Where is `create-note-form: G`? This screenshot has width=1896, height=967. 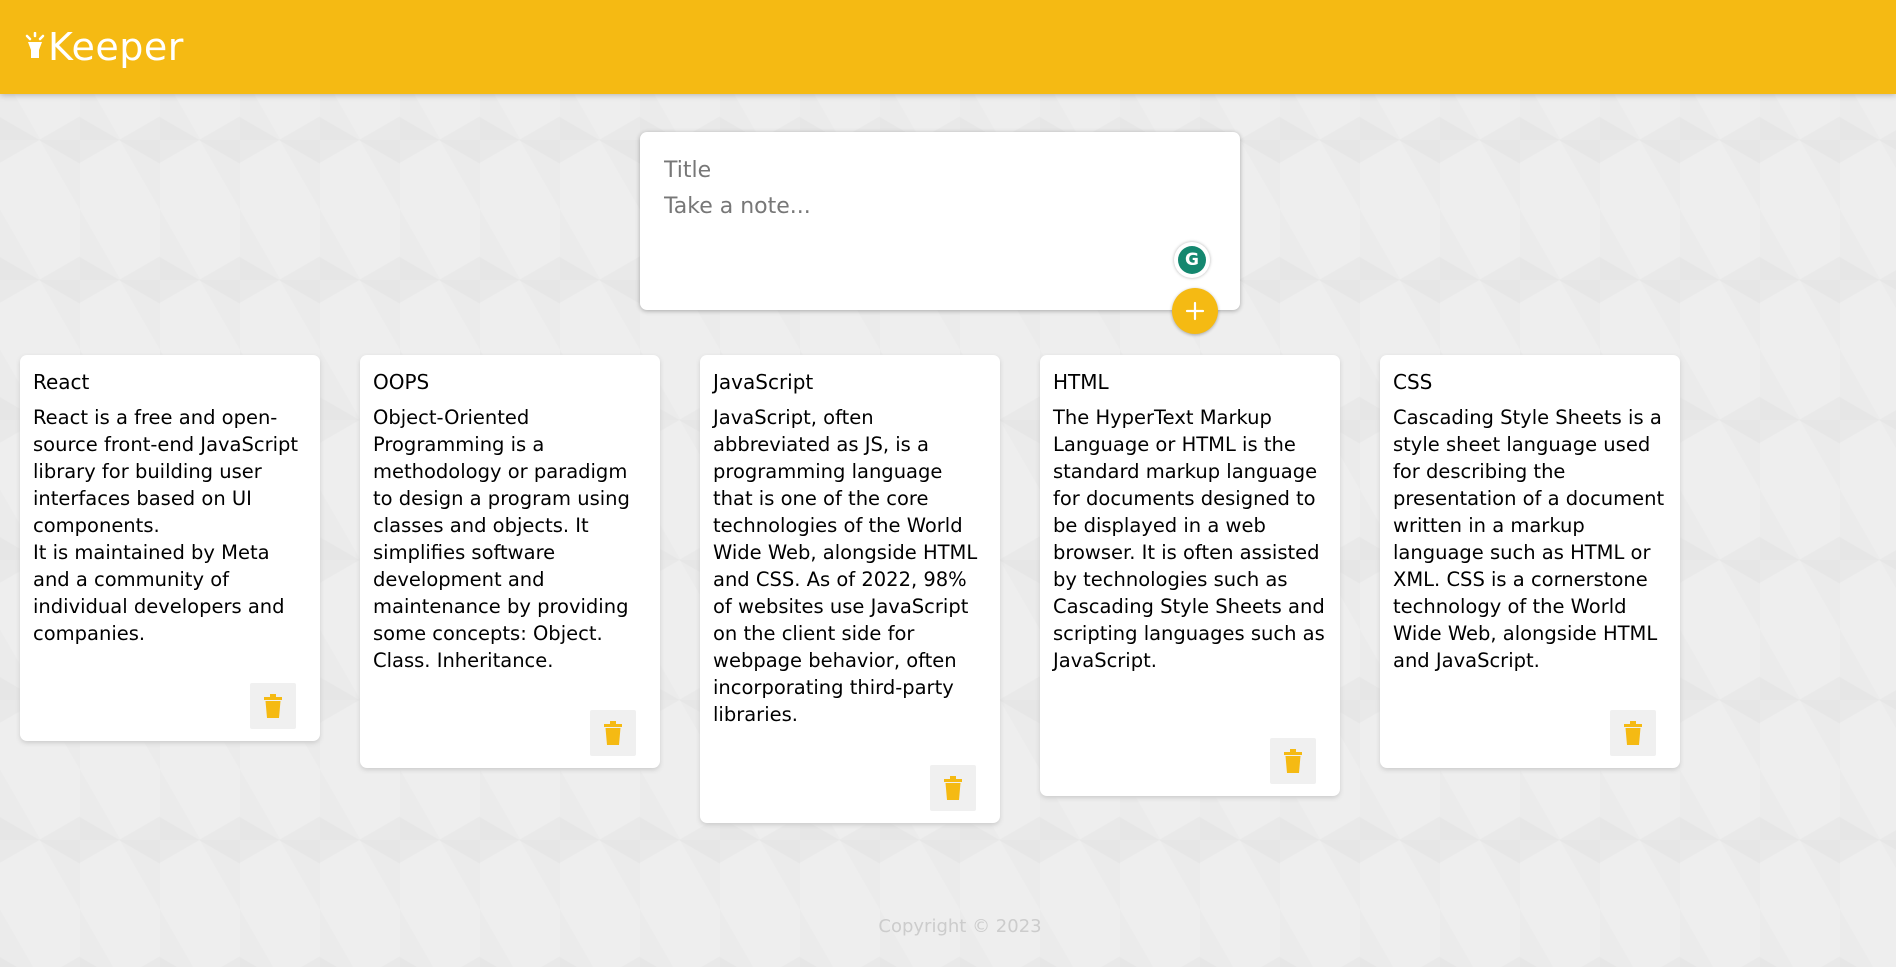
create-note-form: G is located at coordinates (940, 221).